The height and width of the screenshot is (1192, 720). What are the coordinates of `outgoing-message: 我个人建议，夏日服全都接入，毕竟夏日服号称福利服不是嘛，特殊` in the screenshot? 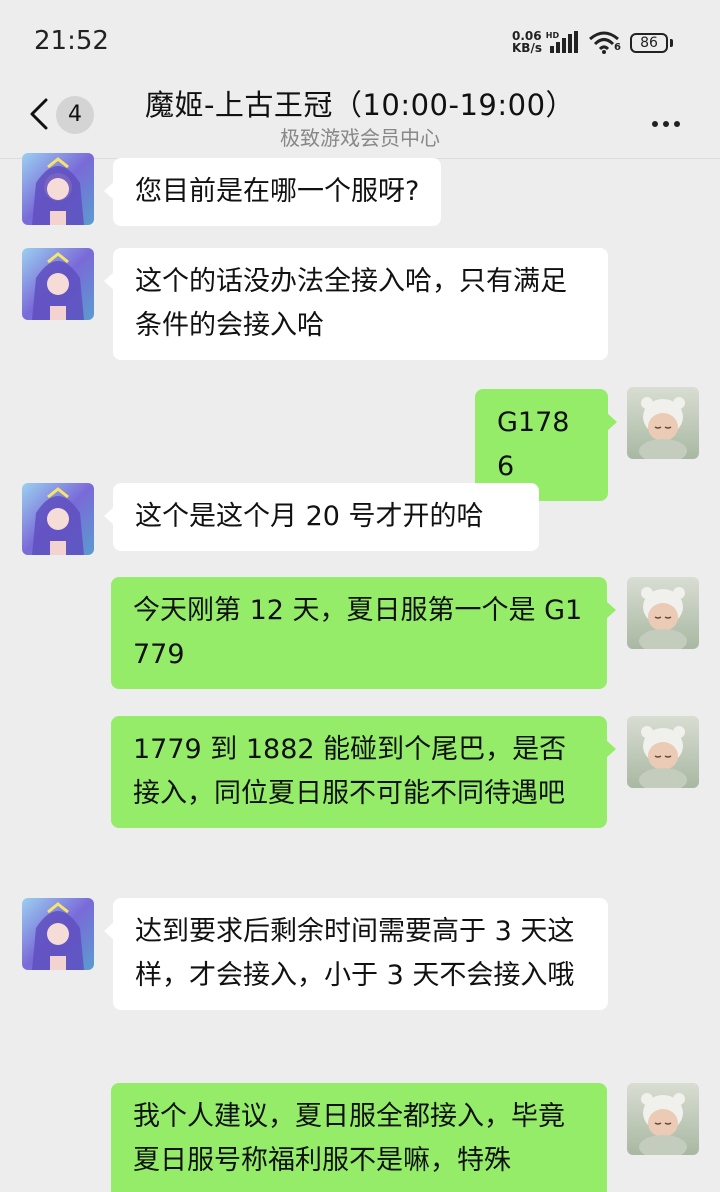 It's located at (359, 1137).